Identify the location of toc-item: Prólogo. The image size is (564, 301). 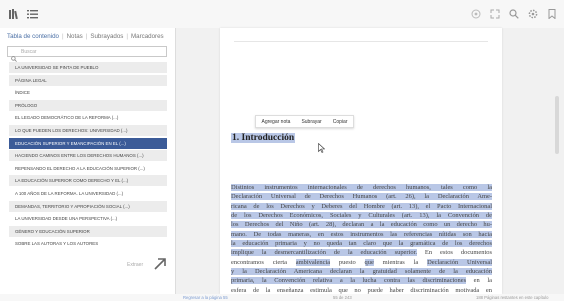
(88, 105).